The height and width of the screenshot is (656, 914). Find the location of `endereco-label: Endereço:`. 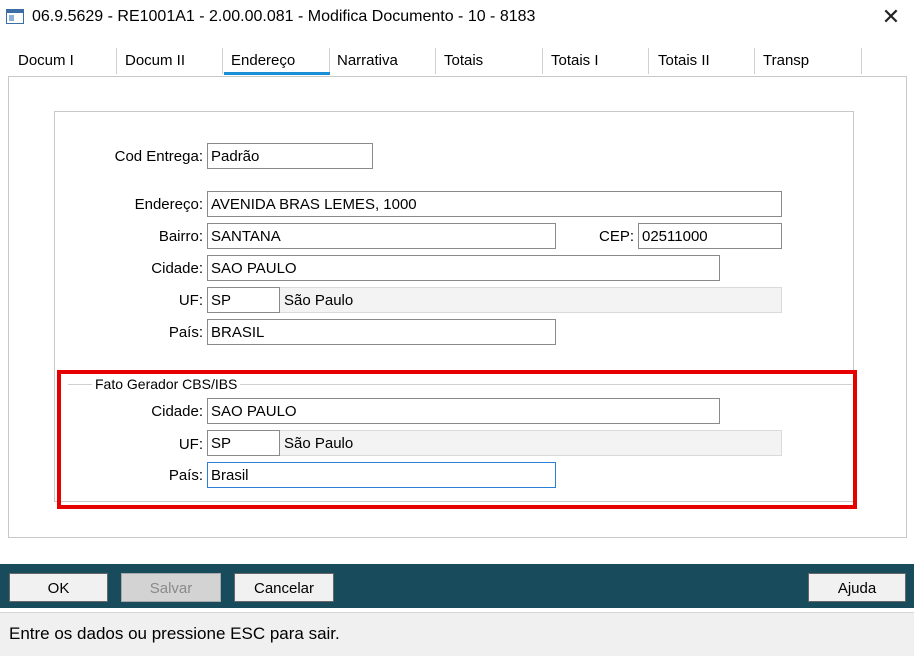

endereco-label: Endereço: is located at coordinates (168, 204).